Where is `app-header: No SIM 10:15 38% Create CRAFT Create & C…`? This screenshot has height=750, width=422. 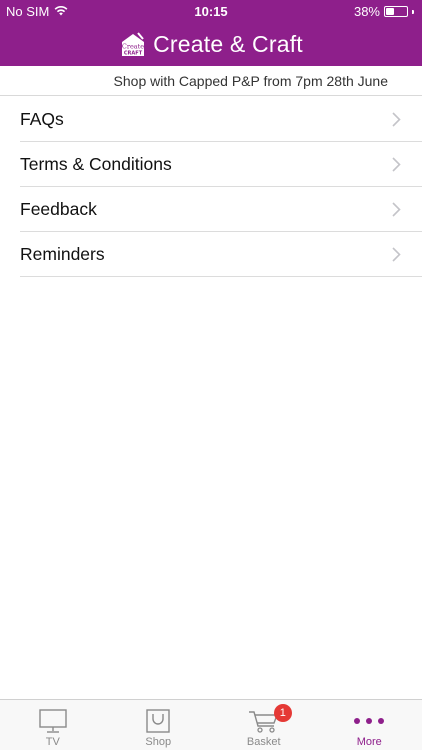 app-header: No SIM 10:15 38% Create CRAFT Create & C… is located at coordinates (211, 33).